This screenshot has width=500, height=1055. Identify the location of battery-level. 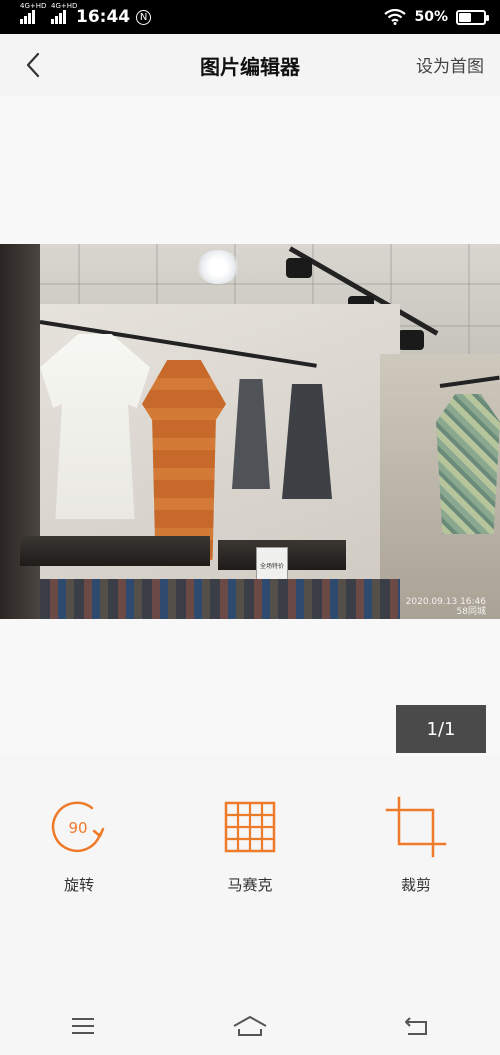
(465, 17).